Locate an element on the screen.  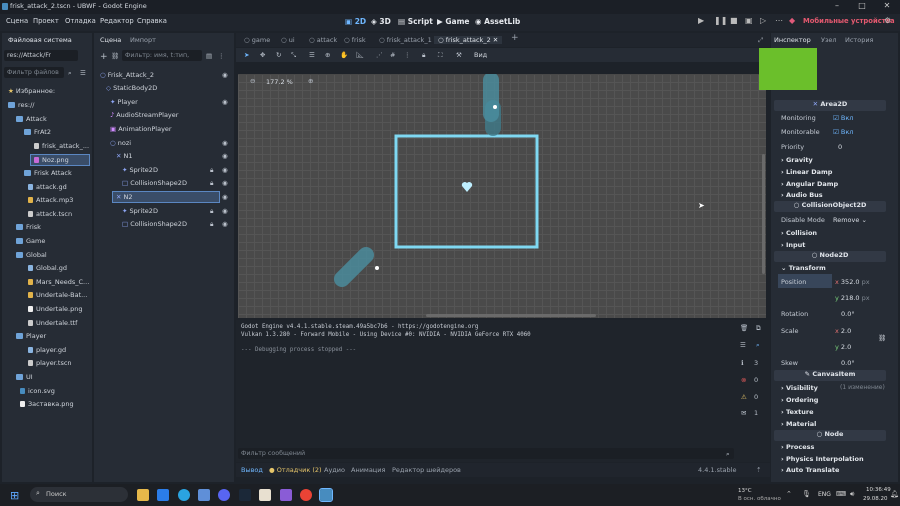
section-area2d: ✕ Area2D is located at coordinates (830, 105).